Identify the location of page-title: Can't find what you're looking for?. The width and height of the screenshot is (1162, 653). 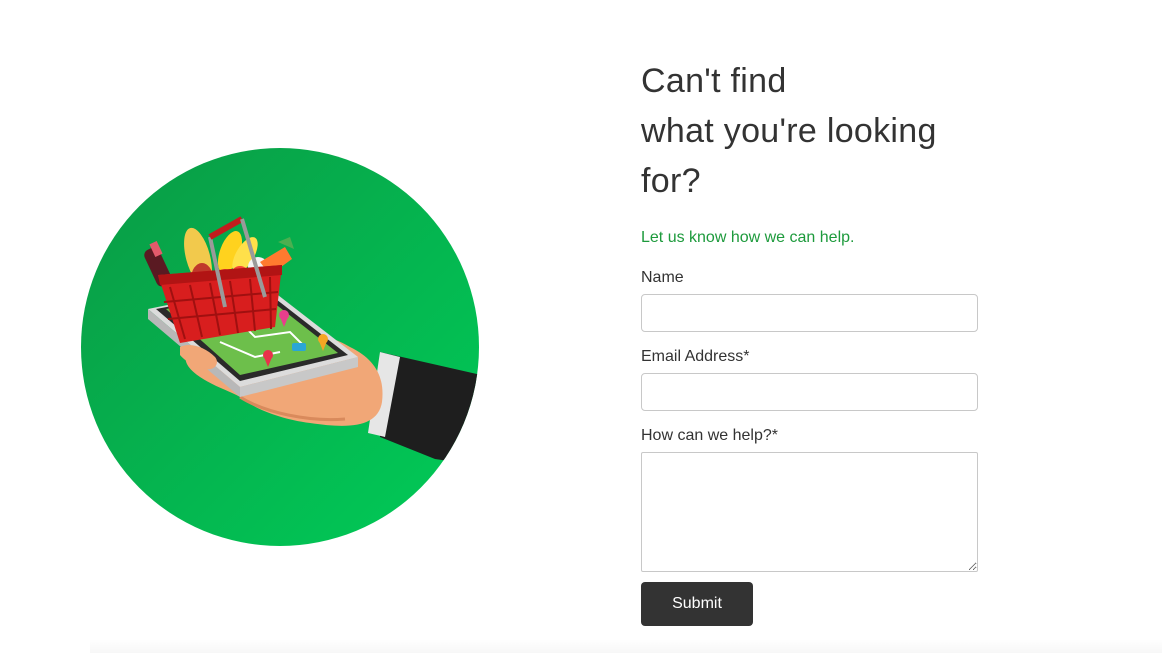
(811, 131).